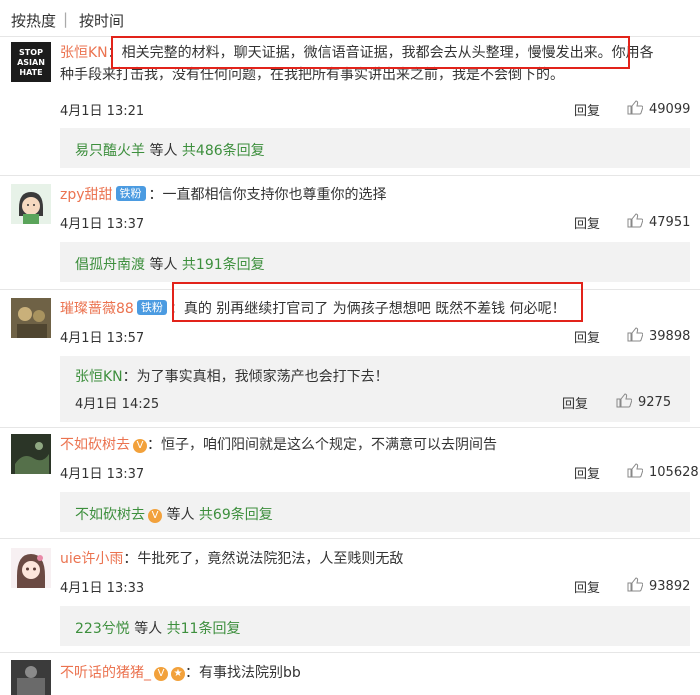 This screenshot has height=695, width=700. What do you see at coordinates (110, 265) in the screenshot?
I see `reply-username: 倡孤舟南渡` at bounding box center [110, 265].